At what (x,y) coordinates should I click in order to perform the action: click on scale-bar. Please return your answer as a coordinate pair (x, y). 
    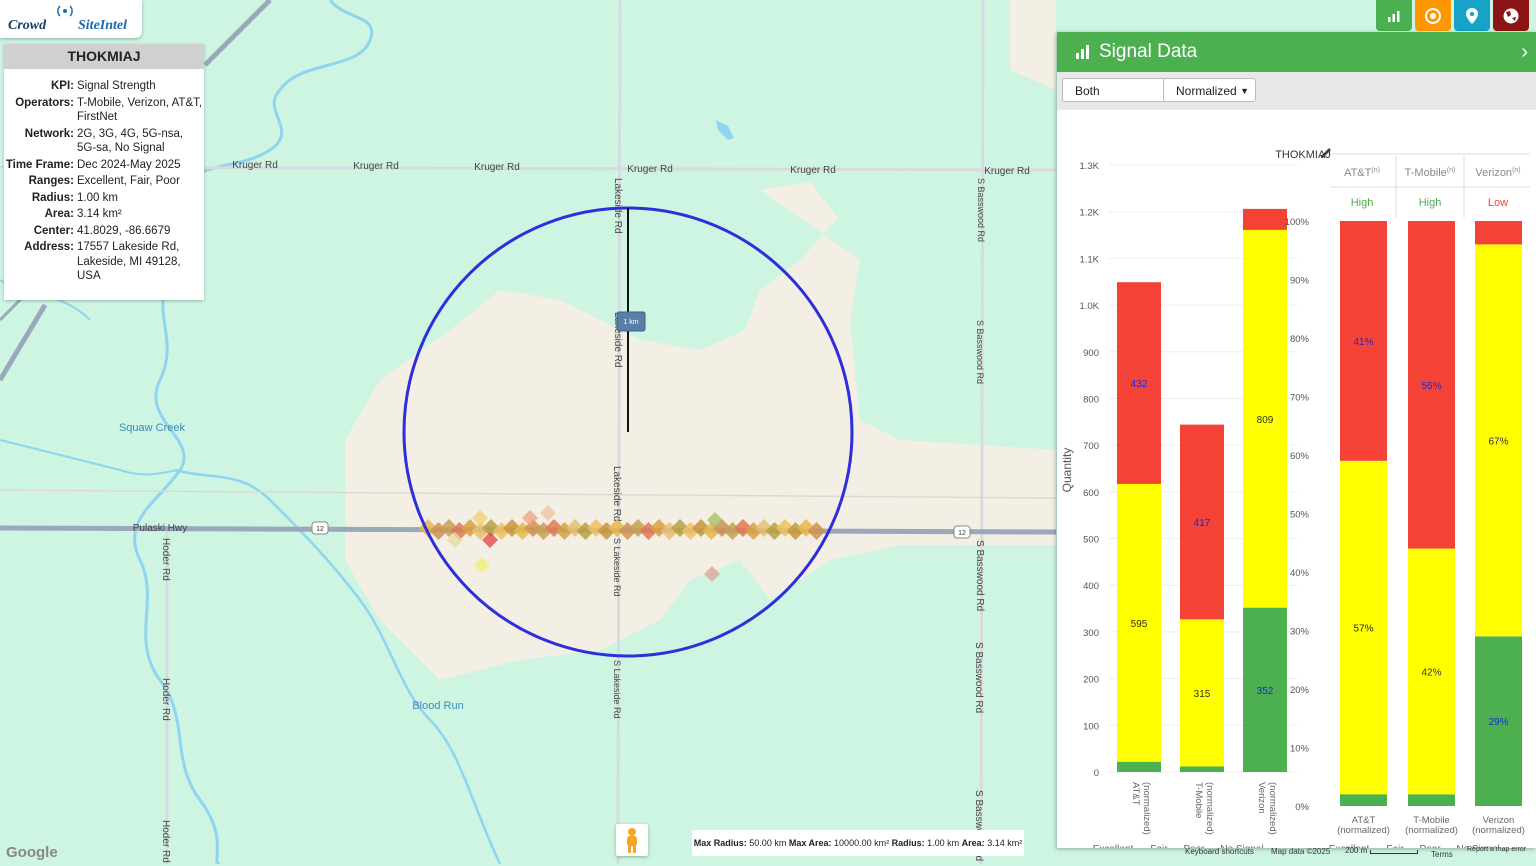
    Looking at the image, I should click on (1394, 852).